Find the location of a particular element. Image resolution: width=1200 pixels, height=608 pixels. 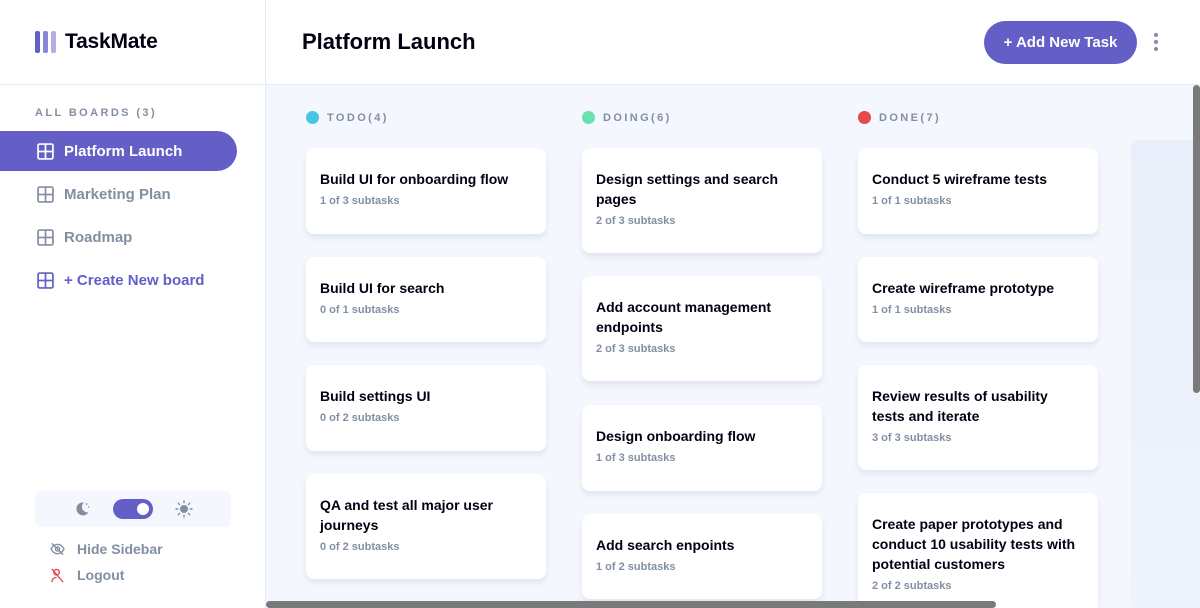

boards-heading: ALL BOARDS (3) is located at coordinates (96, 113).